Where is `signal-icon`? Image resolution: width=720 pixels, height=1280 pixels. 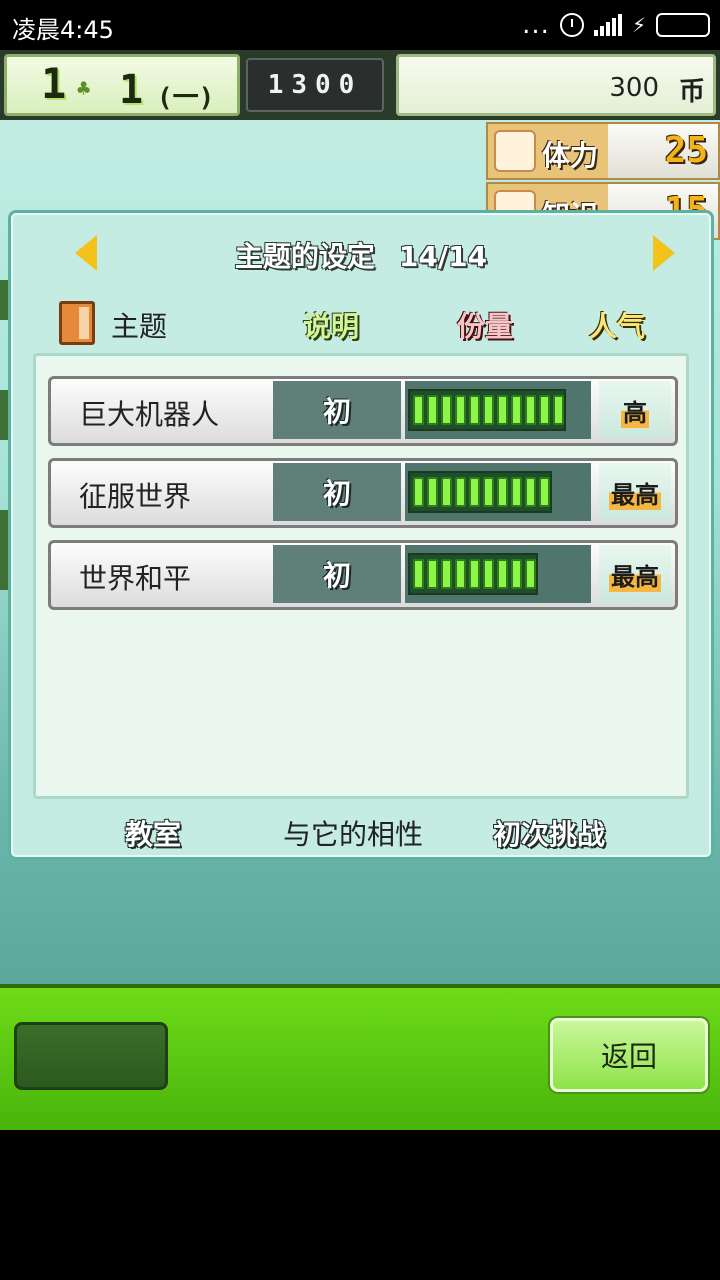 signal-icon is located at coordinates (607, 25).